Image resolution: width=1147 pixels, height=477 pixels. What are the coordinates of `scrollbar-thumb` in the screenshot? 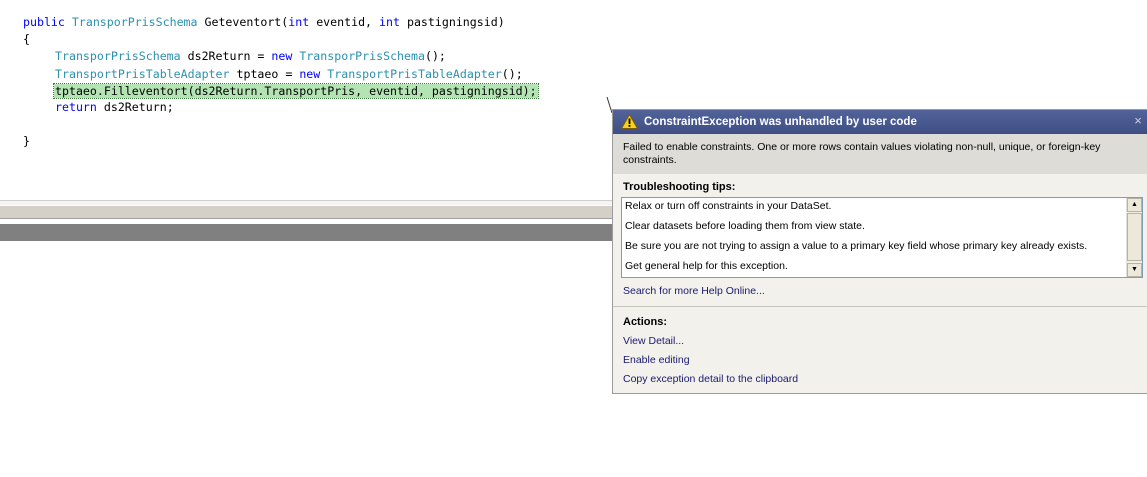 It's located at (1134, 237).